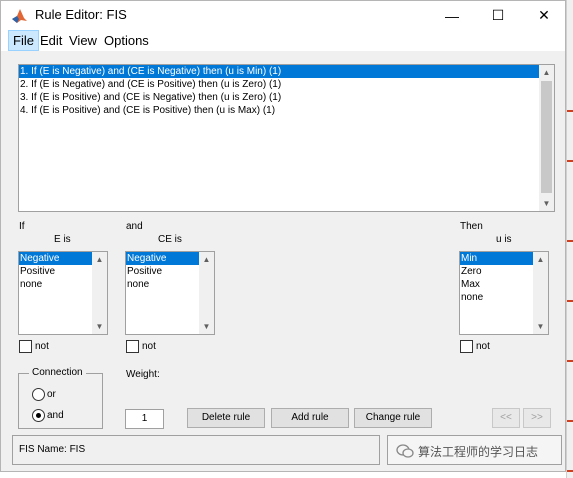  What do you see at coordinates (537, 418) in the screenshot?
I see `next-button: >>` at bounding box center [537, 418].